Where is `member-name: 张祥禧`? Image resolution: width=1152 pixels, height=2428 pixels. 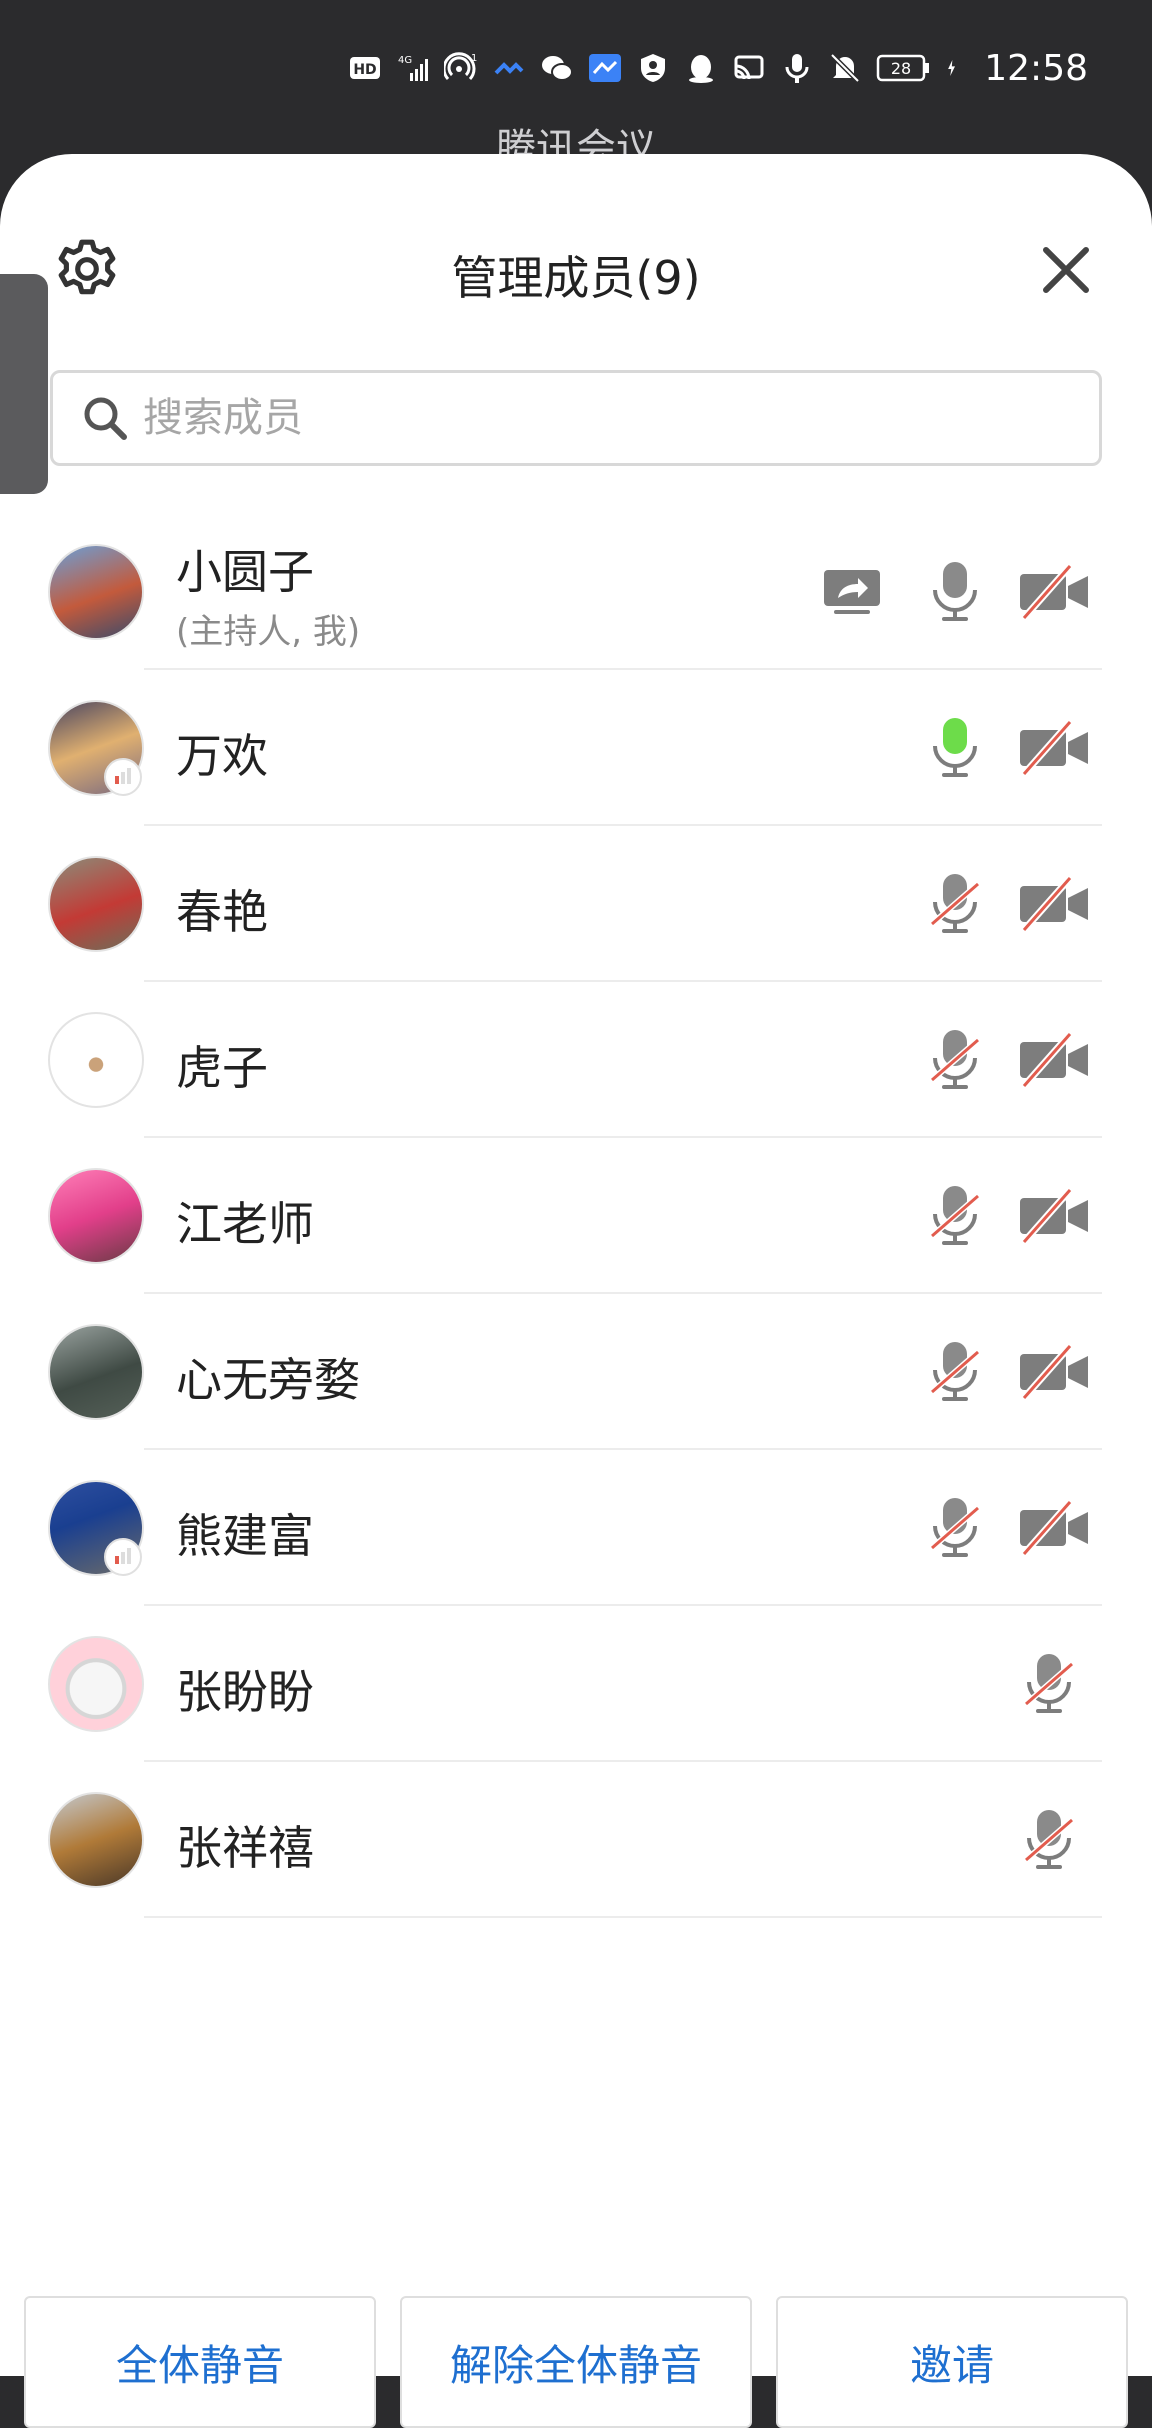 member-name: 张祥禧 is located at coordinates (245, 1848).